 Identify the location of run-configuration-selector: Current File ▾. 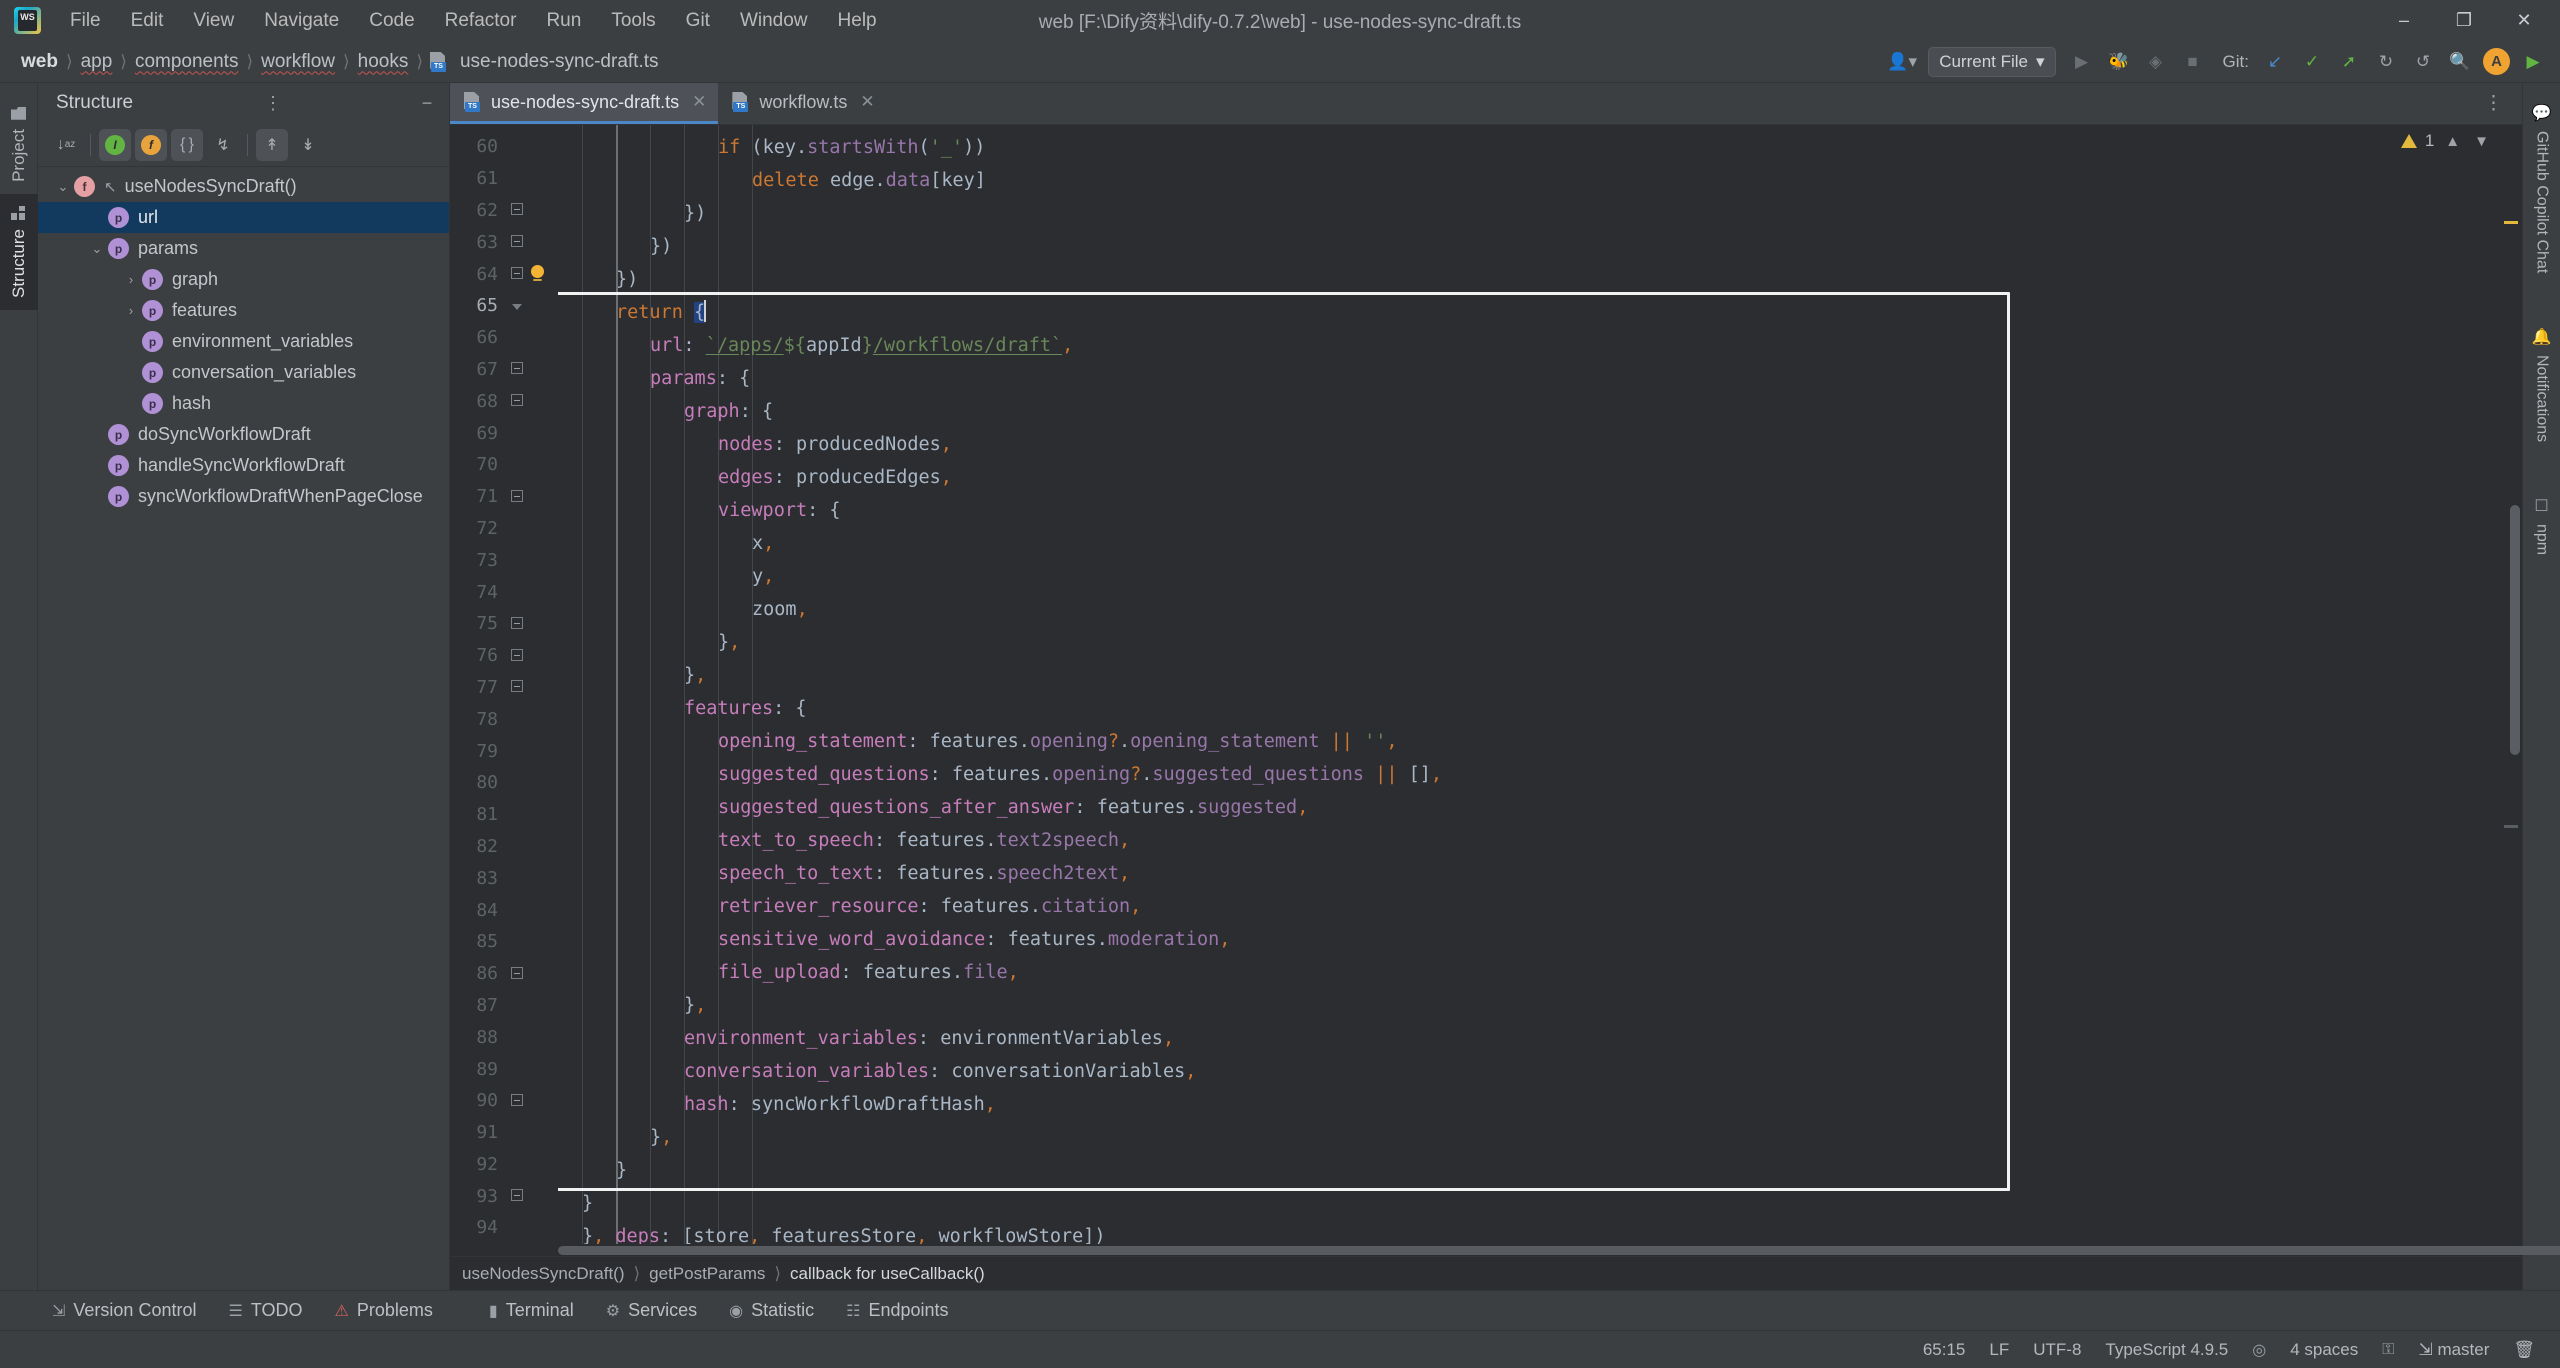
(1992, 61).